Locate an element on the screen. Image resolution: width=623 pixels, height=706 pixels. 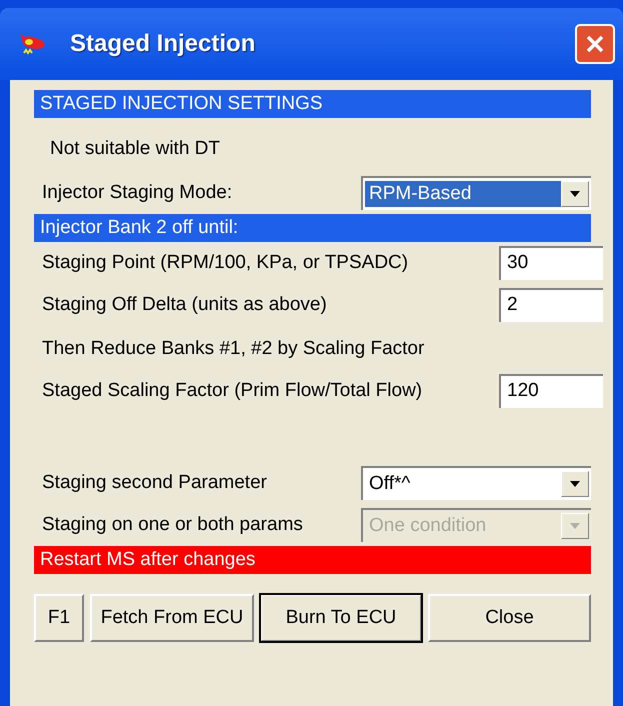
close-button is located at coordinates (595, 44).